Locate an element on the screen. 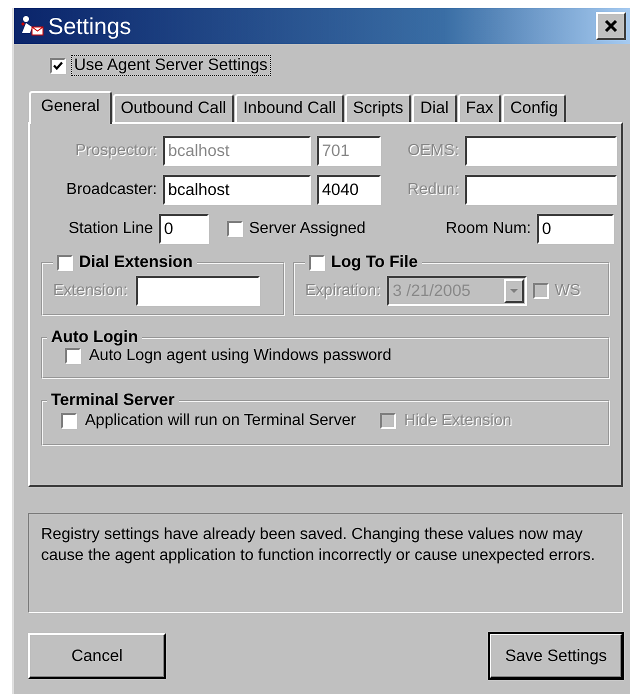 This screenshot has height=694, width=630. port-field: 4040 is located at coordinates (349, 190).